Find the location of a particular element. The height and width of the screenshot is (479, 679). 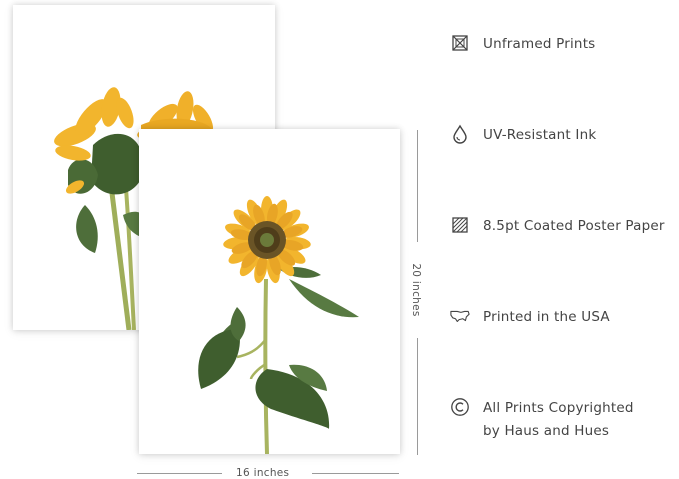

width-dimension-line-right is located at coordinates (355, 473).